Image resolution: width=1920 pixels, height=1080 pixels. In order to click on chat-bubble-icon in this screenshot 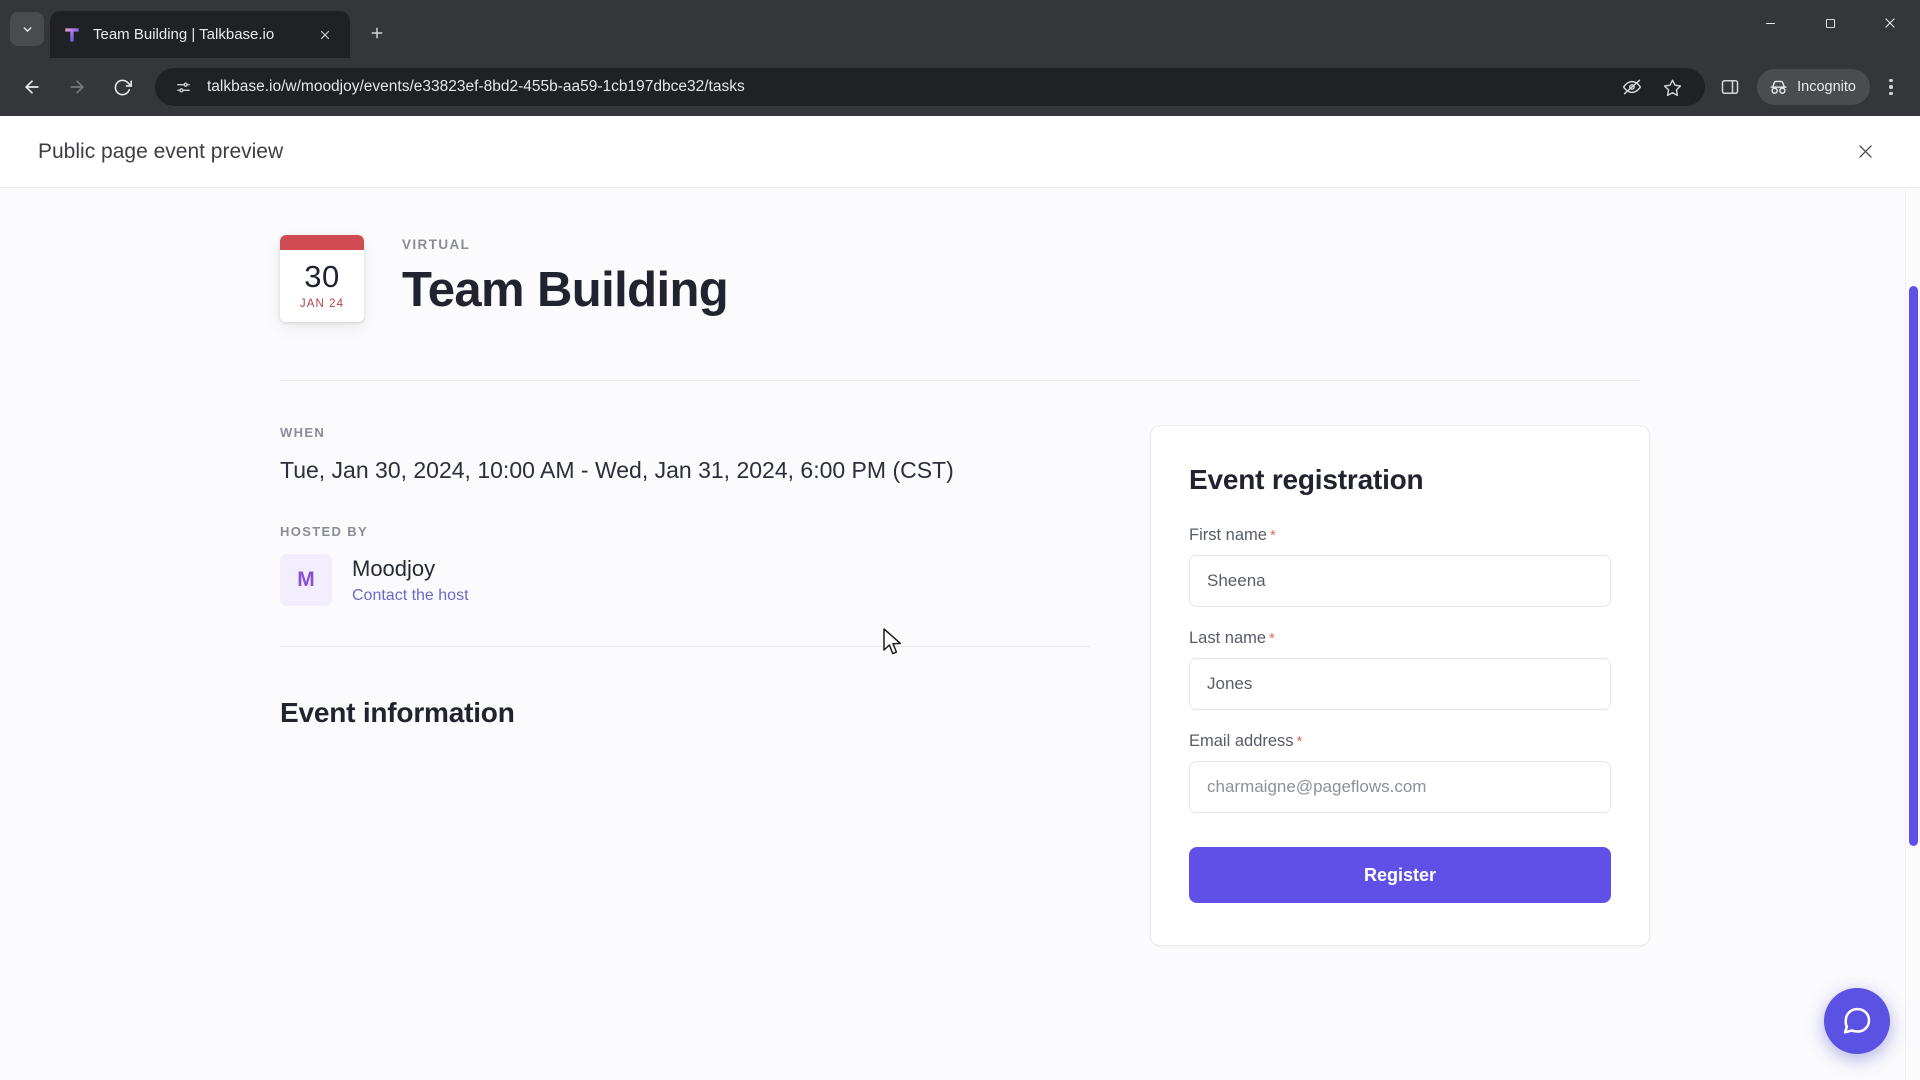, I will do `click(1857, 1020)`.